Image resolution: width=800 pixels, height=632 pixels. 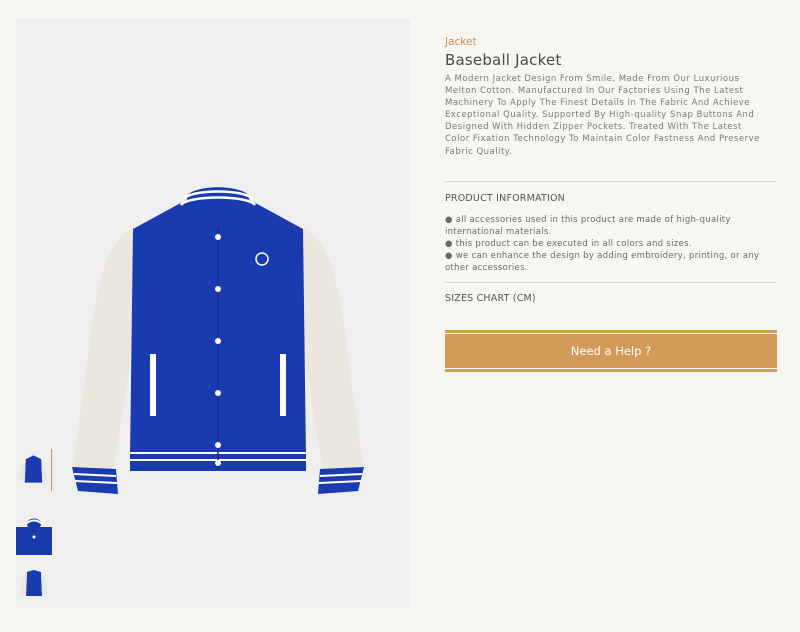 I want to click on thumbnail-back-view, so click(x=34, y=583).